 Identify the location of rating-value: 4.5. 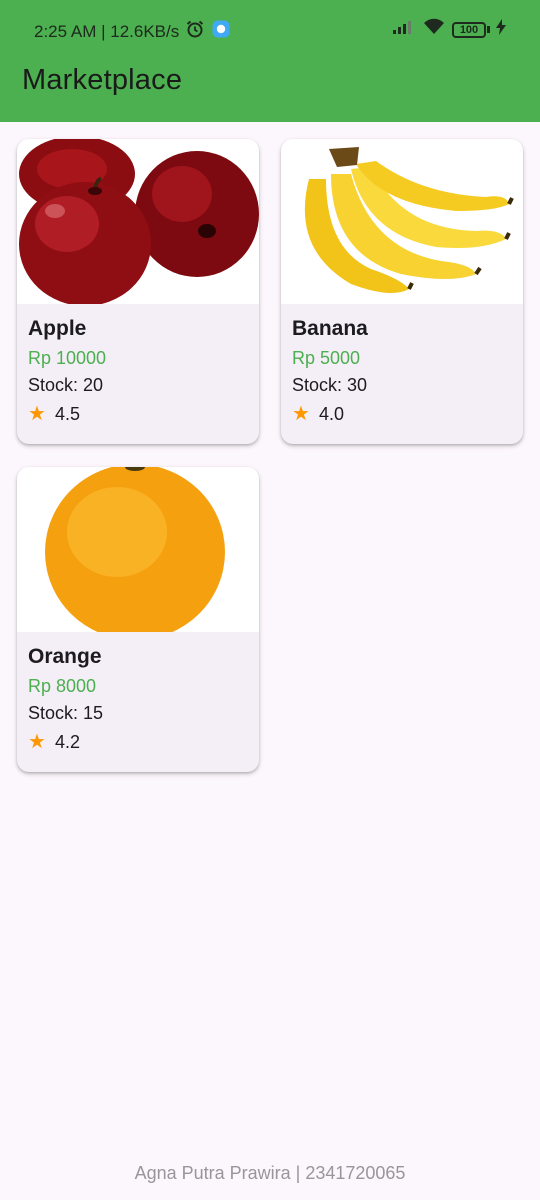
(67, 413).